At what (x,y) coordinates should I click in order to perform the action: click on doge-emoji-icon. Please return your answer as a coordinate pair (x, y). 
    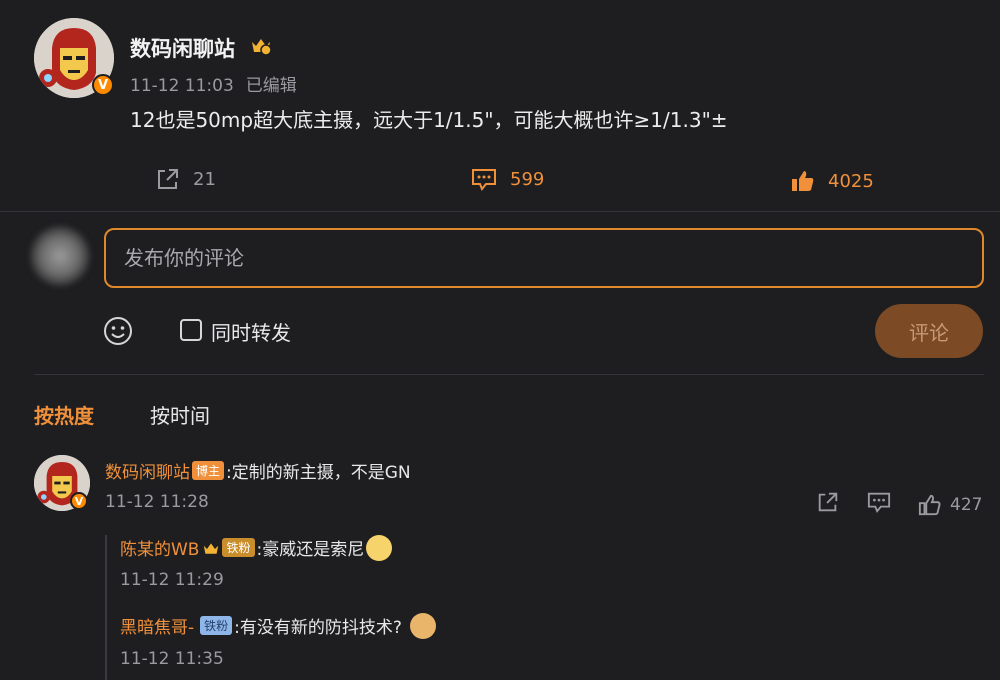
    Looking at the image, I should click on (422, 626).